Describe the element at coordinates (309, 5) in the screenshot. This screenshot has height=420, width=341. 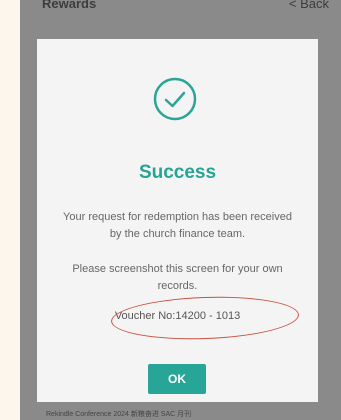
I see `back-link: < Back` at that location.